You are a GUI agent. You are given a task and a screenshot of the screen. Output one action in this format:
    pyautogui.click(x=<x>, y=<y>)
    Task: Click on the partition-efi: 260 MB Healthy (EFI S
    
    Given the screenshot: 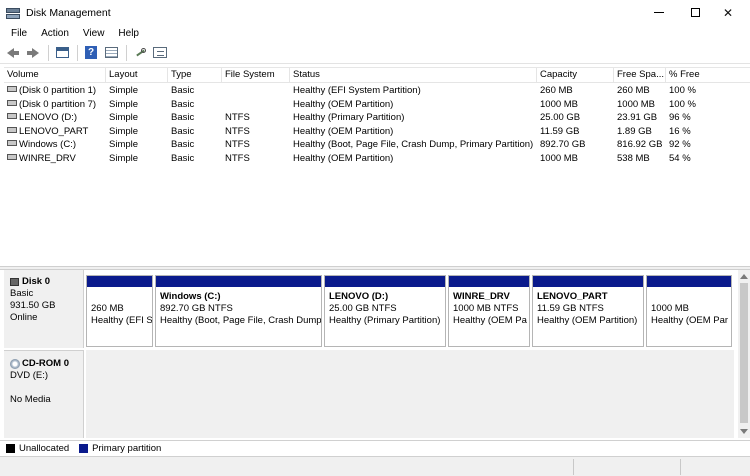 What is the action you would take?
    pyautogui.click(x=119, y=311)
    